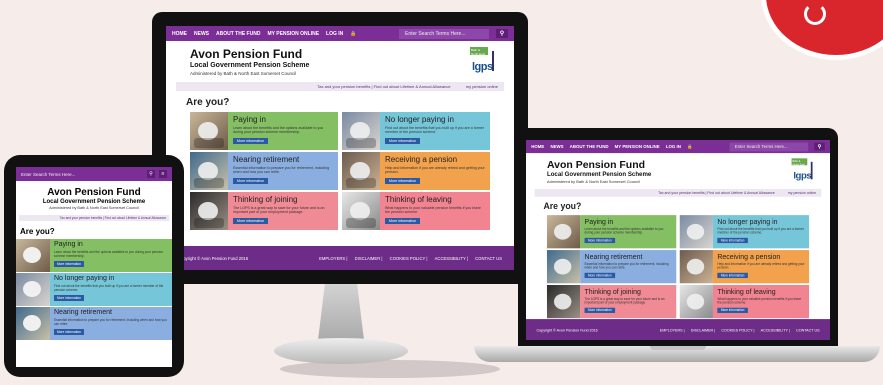  Describe the element at coordinates (746, 291) in the screenshot. I see `card-title: Thinking of leaving` at that location.